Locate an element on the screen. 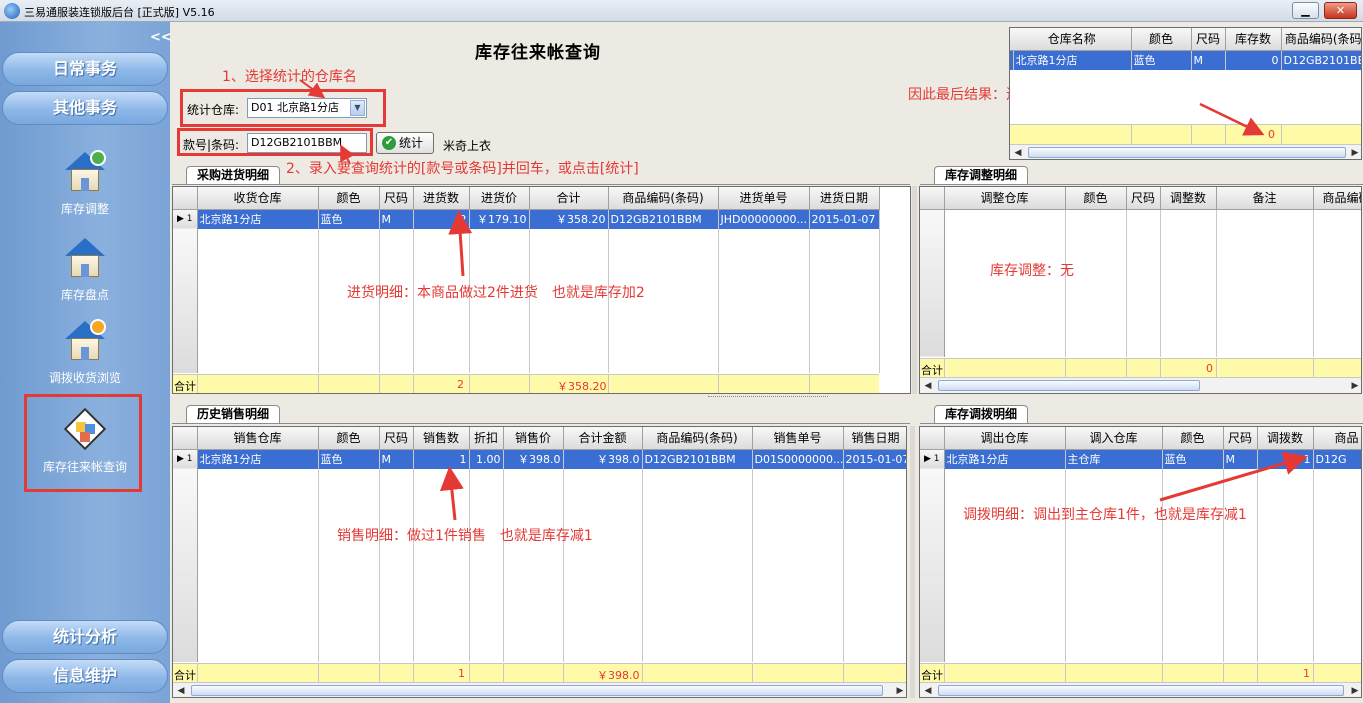 The width and height of the screenshot is (1363, 703). col-header: 调入仓库 is located at coordinates (1114, 438).